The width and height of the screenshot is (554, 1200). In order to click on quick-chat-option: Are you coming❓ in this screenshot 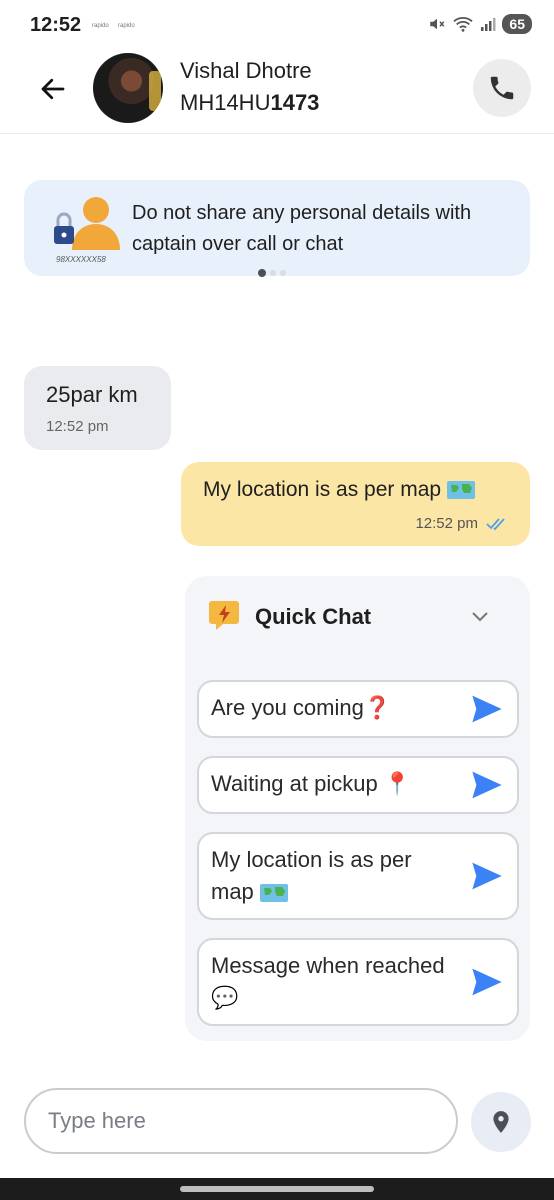, I will do `click(358, 709)`.